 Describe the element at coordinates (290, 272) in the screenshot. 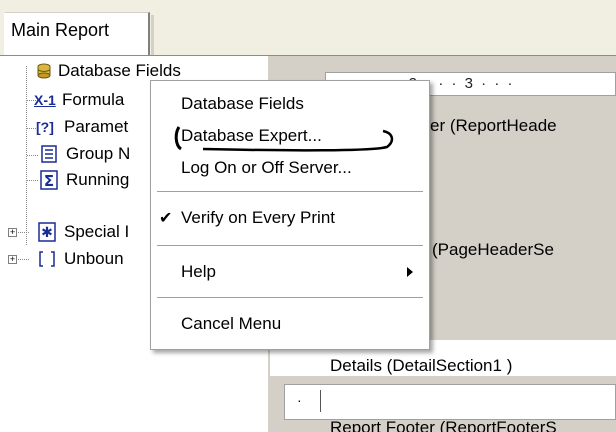

I see `menu-item-help: Help` at that location.